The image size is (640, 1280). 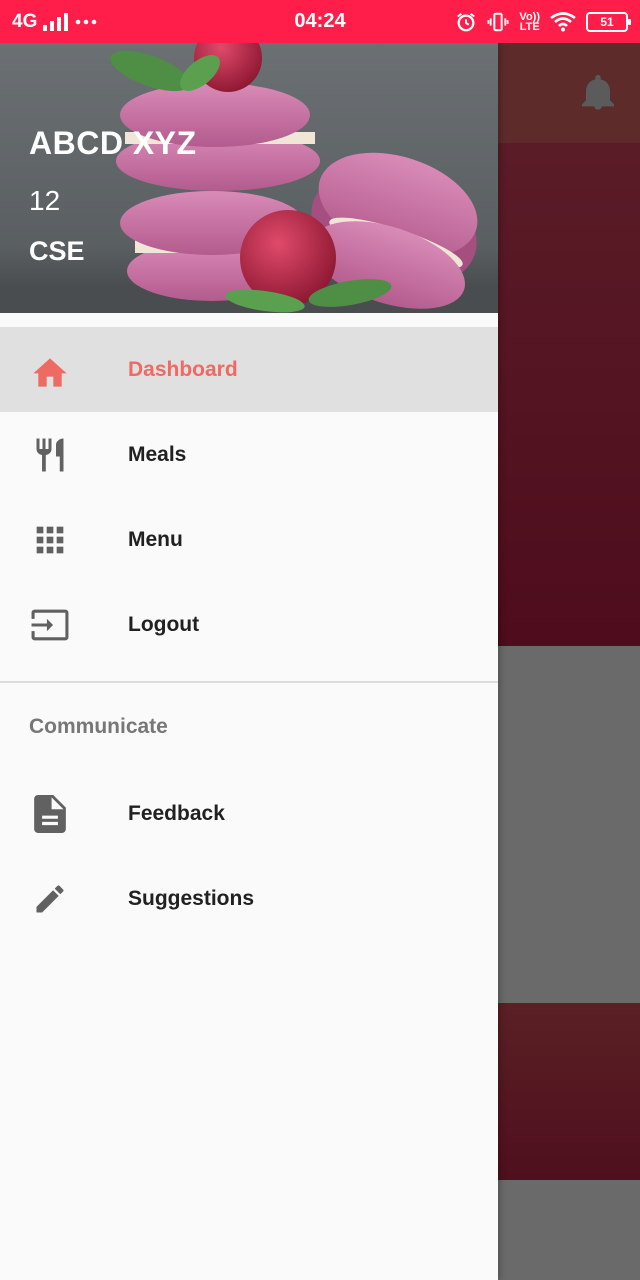 I want to click on drawer-item-label: Feedback, so click(x=176, y=813).